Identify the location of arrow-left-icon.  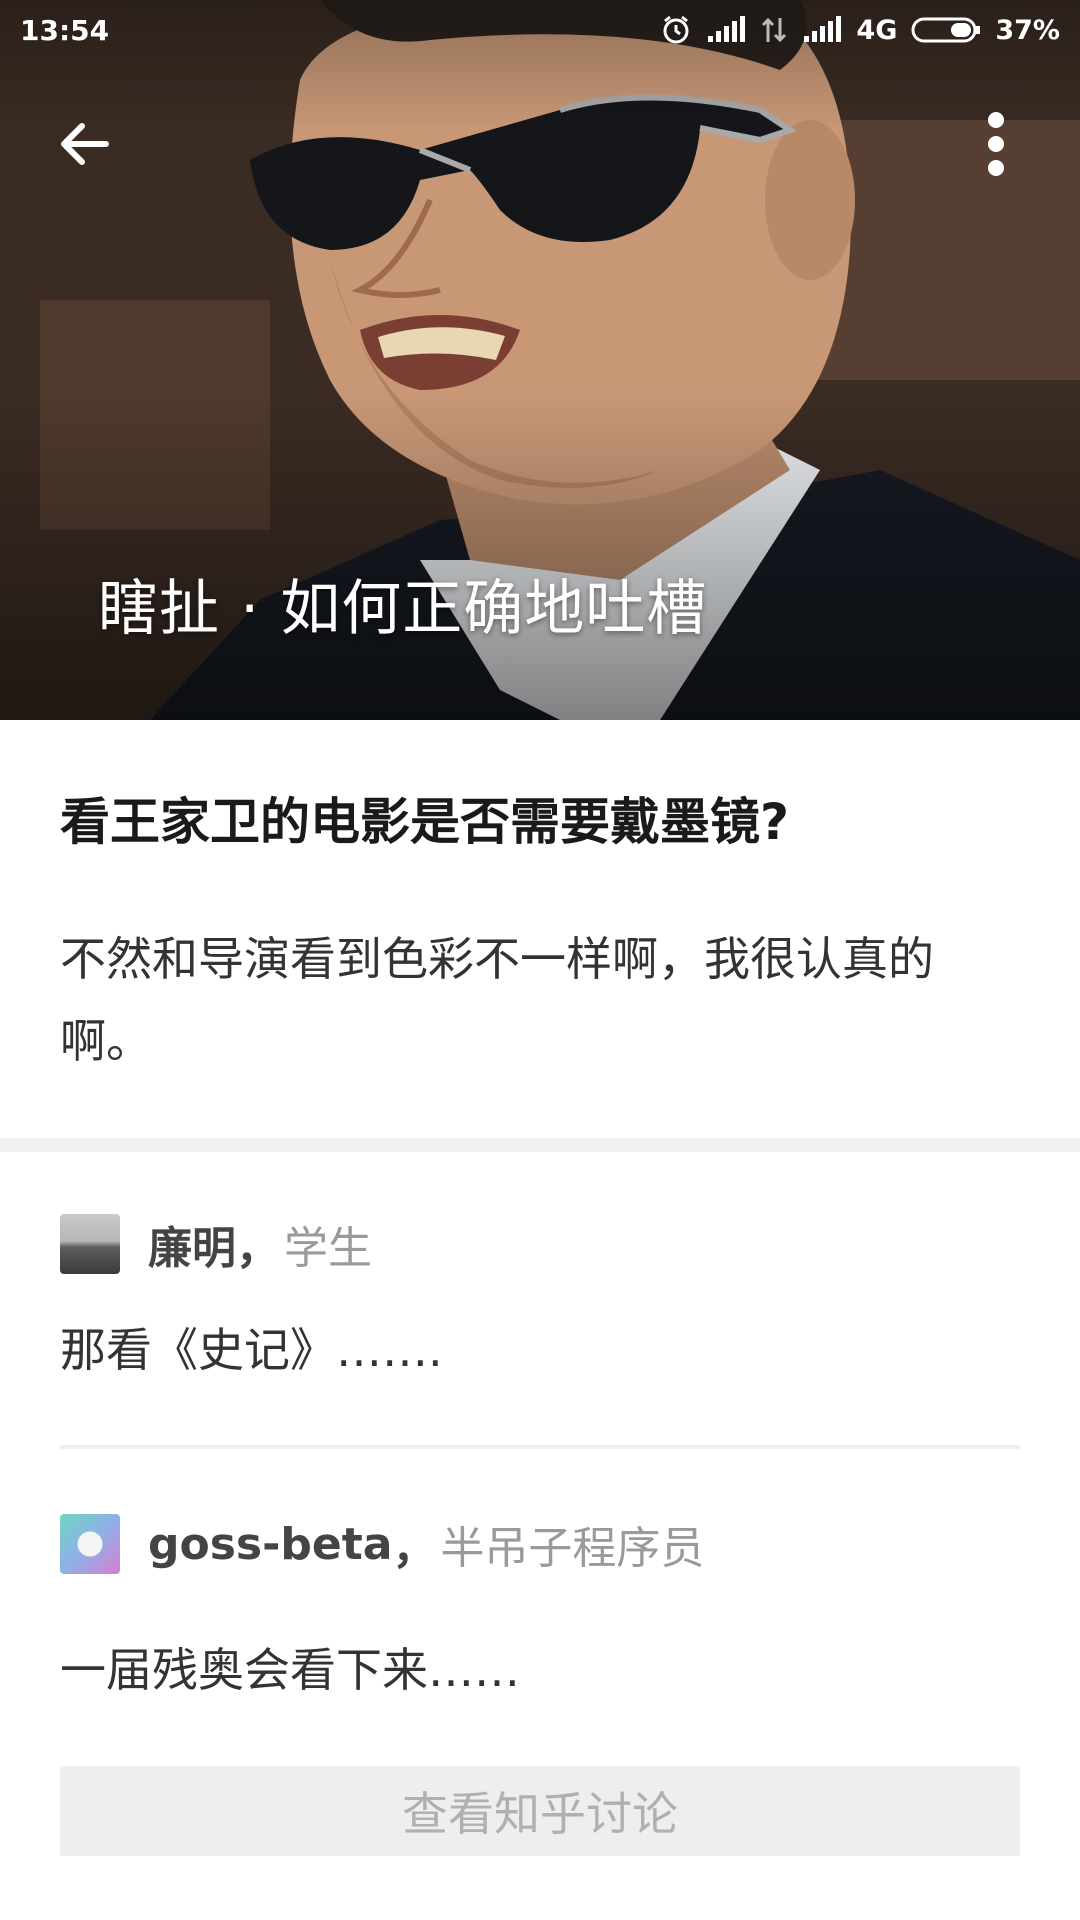
(85, 144).